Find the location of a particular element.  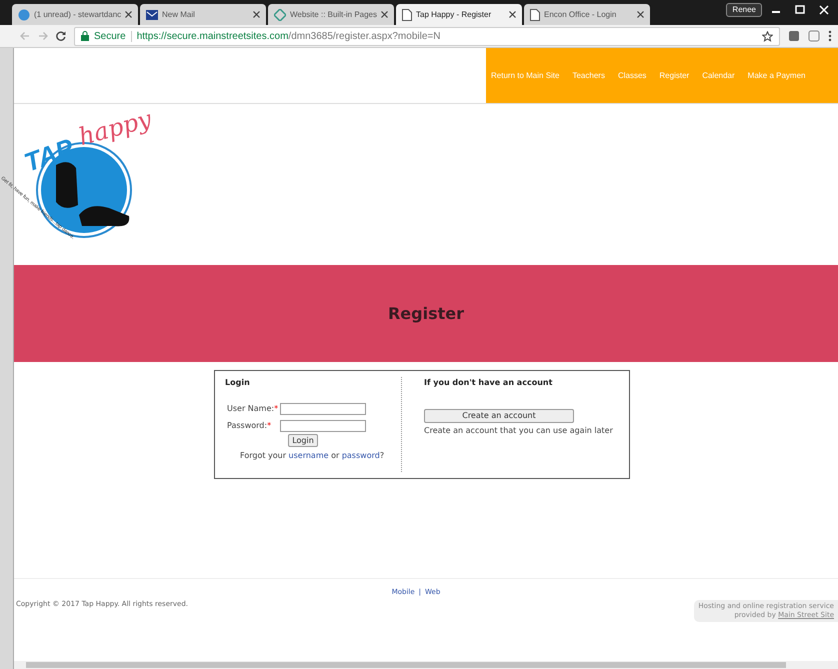

star-icon is located at coordinates (767, 36).